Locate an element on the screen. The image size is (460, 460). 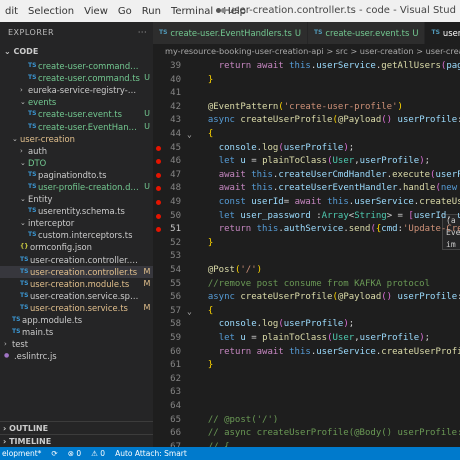
chevron-right-icon: › is located at coordinates (21, 90).